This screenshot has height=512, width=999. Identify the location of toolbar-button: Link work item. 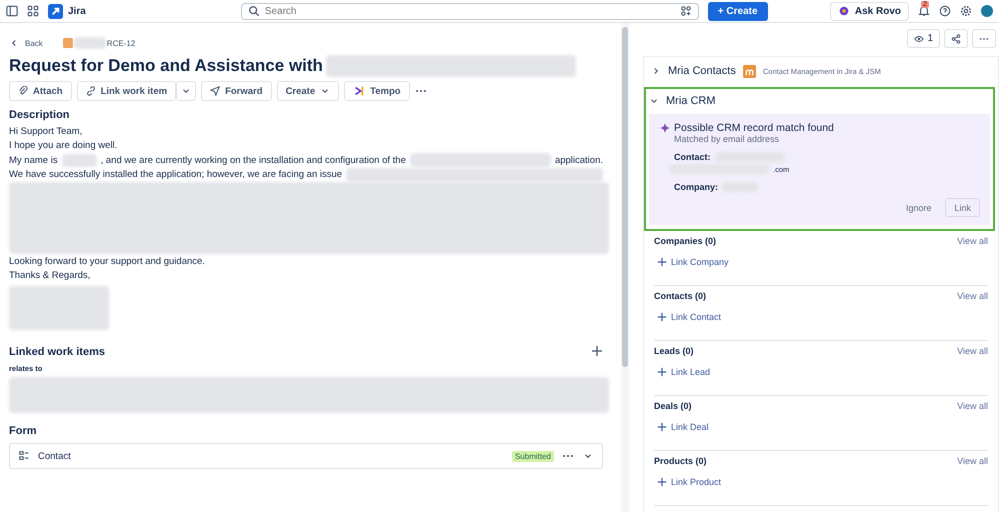
(126, 91).